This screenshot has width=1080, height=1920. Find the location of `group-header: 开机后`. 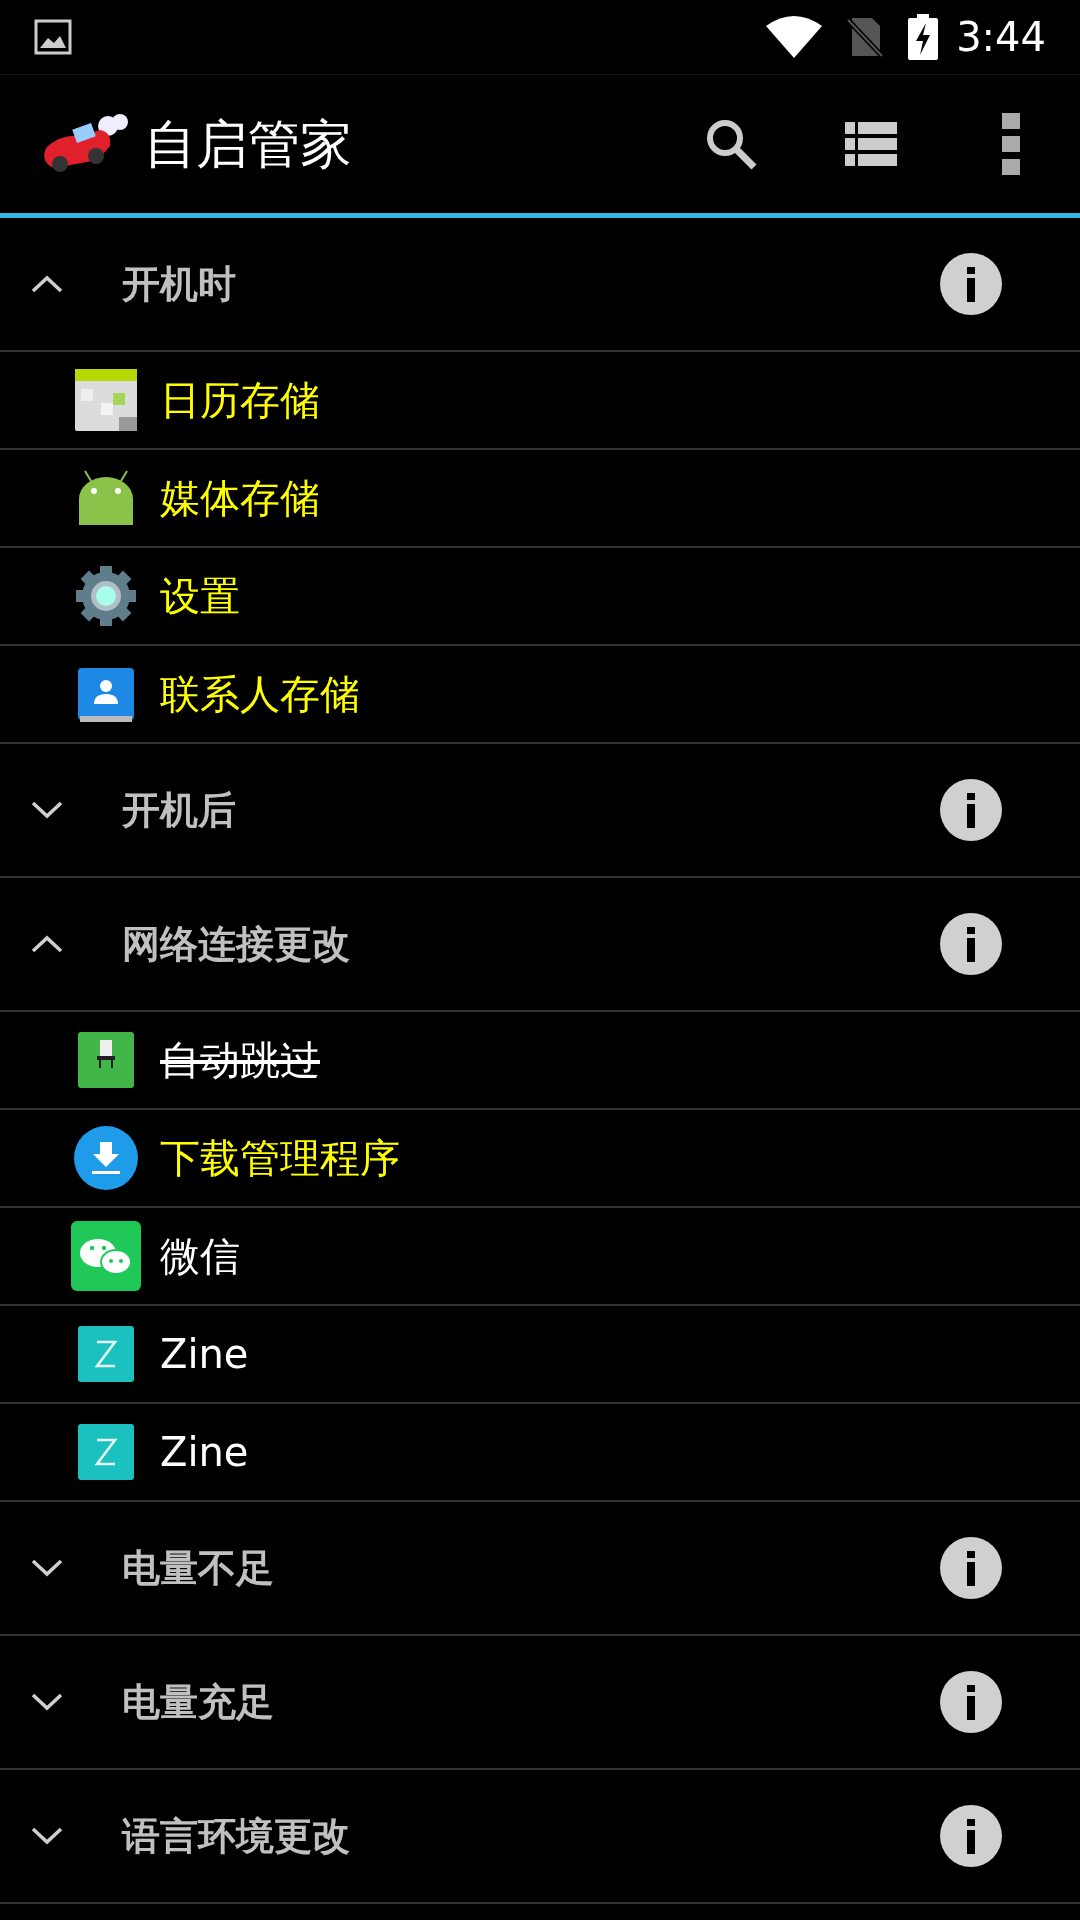

group-header: 开机后 is located at coordinates (540, 811).